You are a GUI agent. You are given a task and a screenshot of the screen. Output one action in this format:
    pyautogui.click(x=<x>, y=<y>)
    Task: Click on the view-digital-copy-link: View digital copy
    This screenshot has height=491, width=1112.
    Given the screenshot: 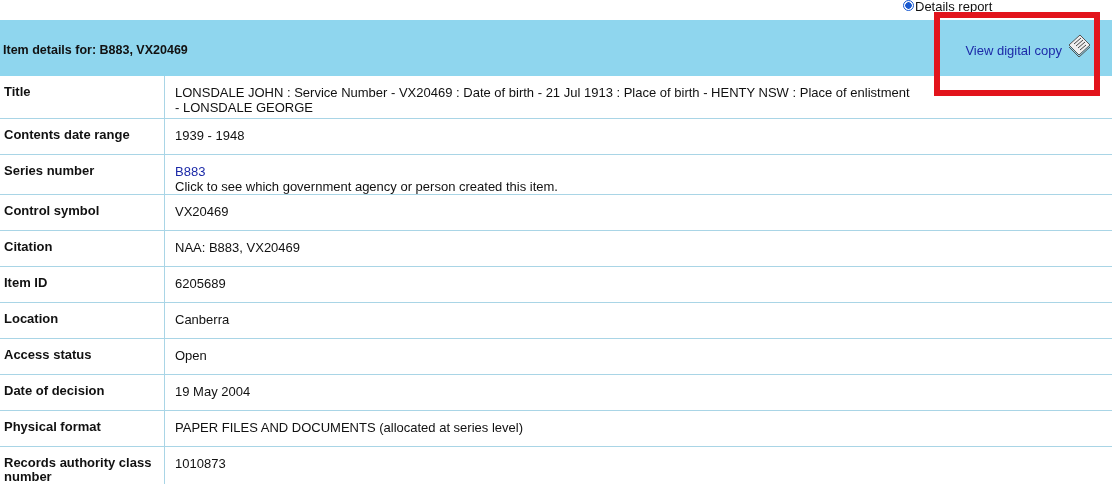 What is the action you would take?
    pyautogui.click(x=1013, y=50)
    